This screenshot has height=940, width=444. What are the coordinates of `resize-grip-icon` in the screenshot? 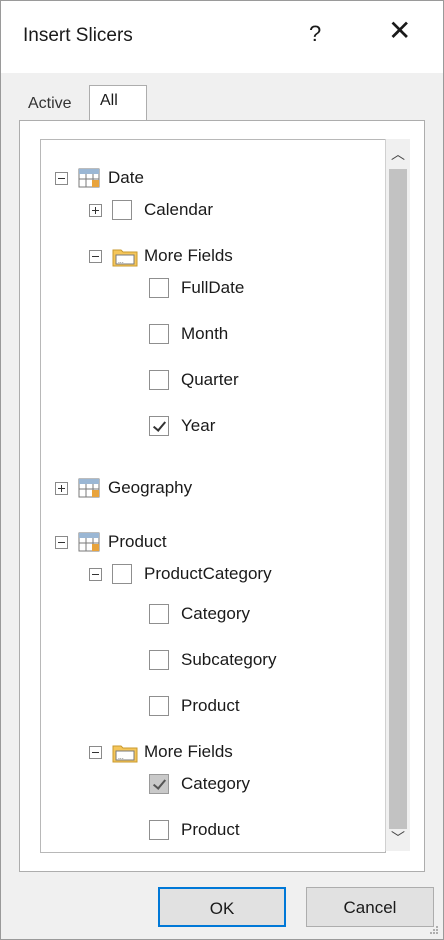 It's located at (434, 930).